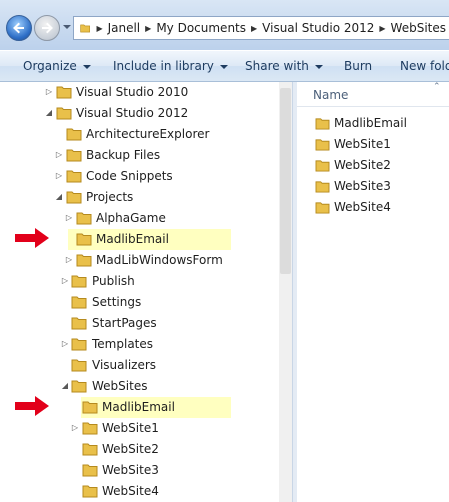  What do you see at coordinates (130, 449) in the screenshot?
I see `tree-item-label: WebSite2` at bounding box center [130, 449].